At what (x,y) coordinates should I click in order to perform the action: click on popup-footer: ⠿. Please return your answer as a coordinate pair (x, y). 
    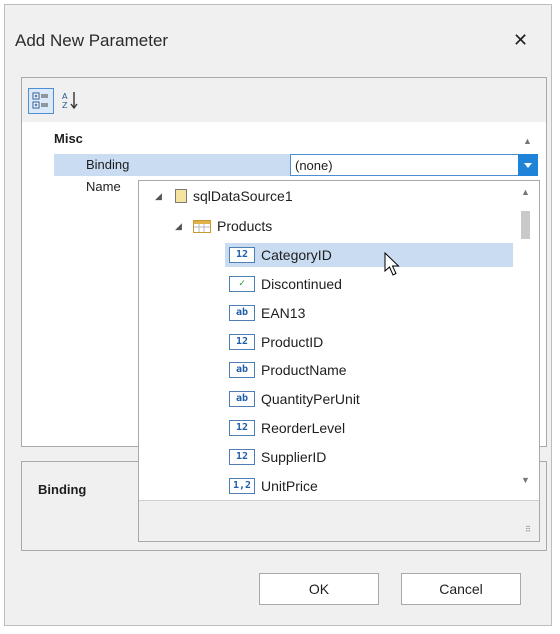
    Looking at the image, I should click on (339, 520).